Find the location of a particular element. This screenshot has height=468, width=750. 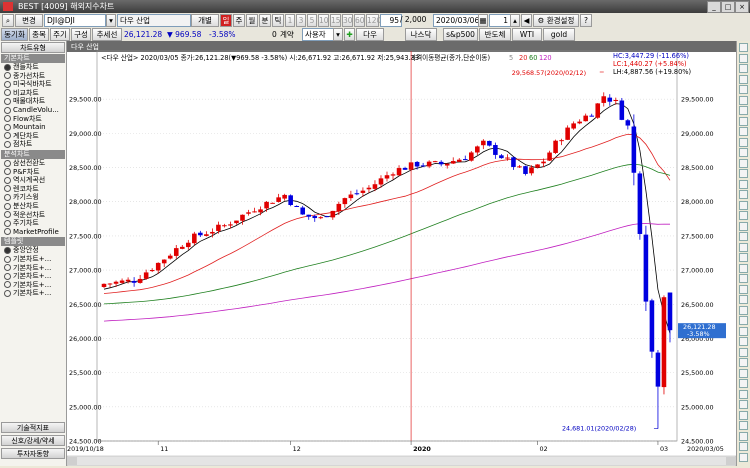

index-semiconductor: 반도체 is located at coordinates (495, 34).